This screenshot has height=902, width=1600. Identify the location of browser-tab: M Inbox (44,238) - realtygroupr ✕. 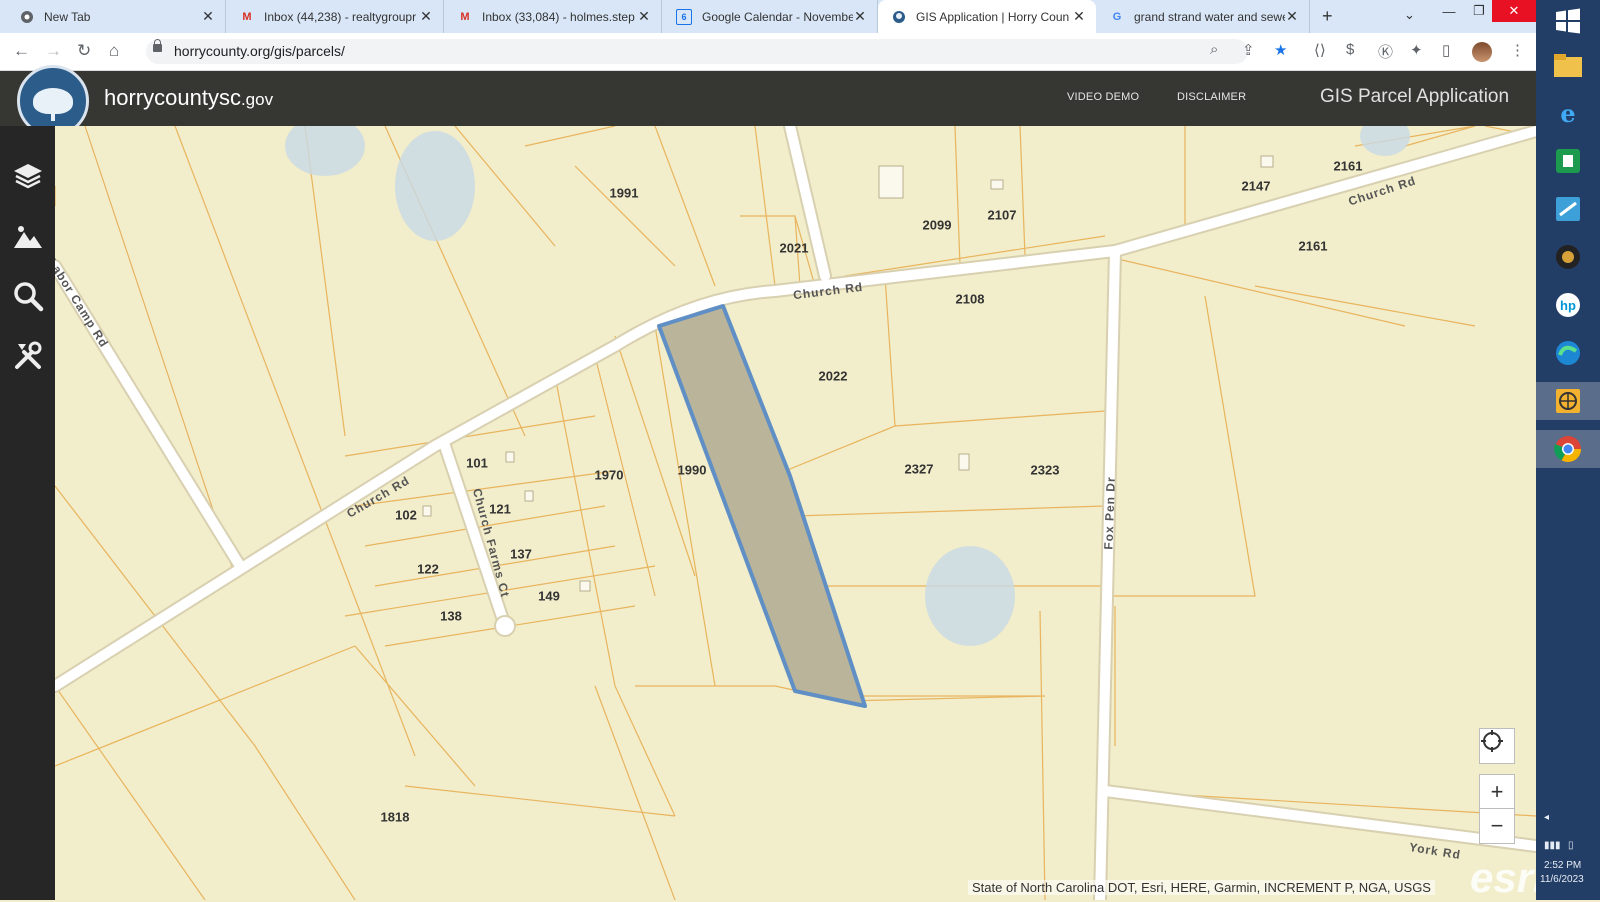
(335, 16).